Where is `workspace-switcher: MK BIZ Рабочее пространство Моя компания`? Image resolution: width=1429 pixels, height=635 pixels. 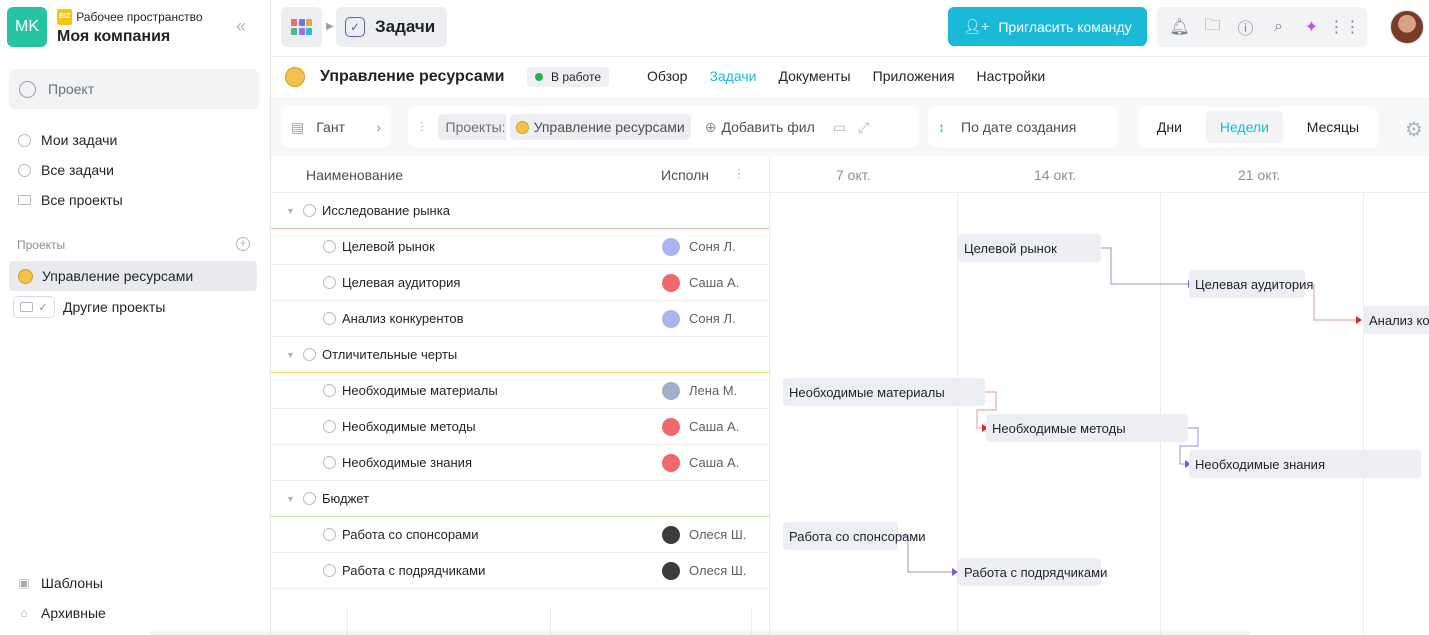 workspace-switcher: MK BIZ Рабочее пространство Моя компания is located at coordinates (105, 27).